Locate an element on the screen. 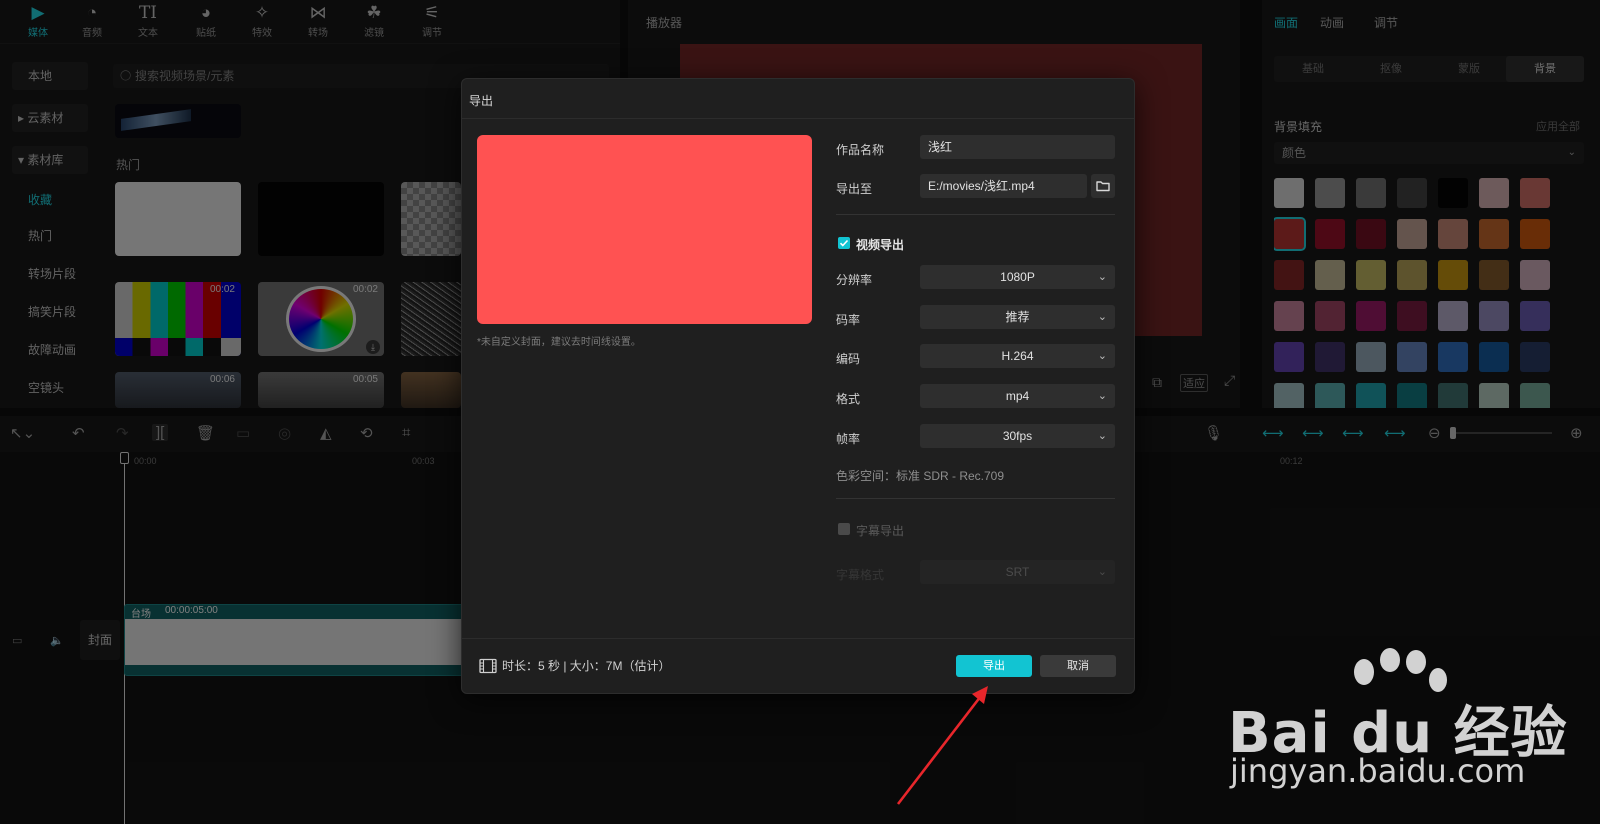 The height and width of the screenshot is (824, 1600). folder-icon is located at coordinates (1103, 186).